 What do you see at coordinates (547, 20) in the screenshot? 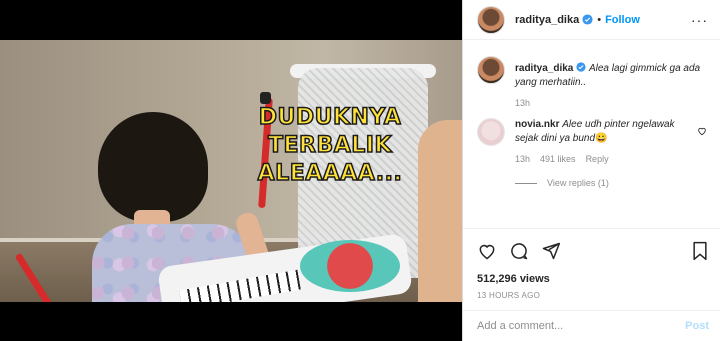
I see `author-username: raditya_dika` at bounding box center [547, 20].